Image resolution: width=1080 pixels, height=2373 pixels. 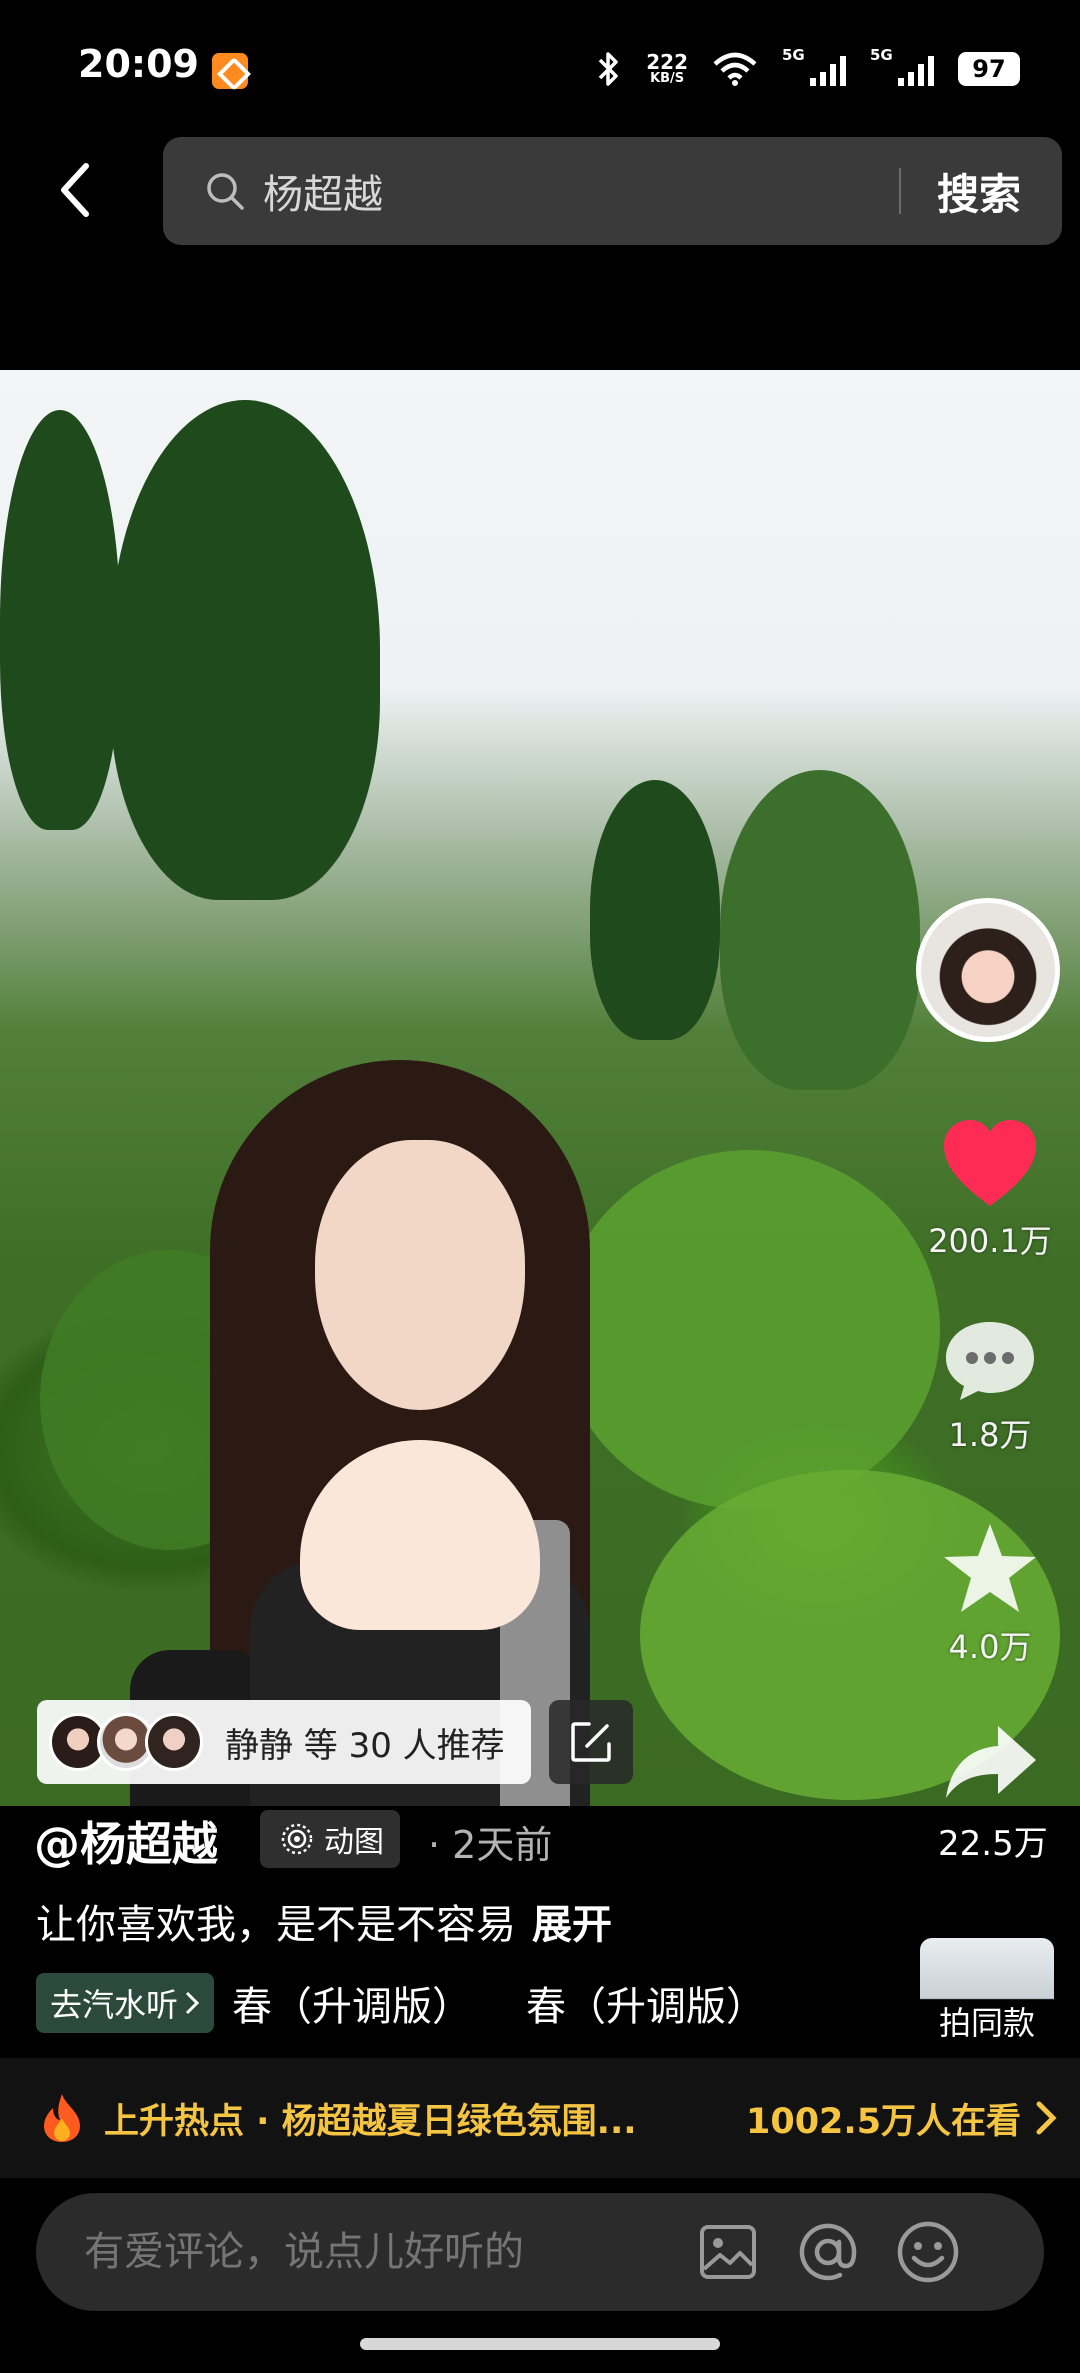 I want to click on search-box: 搜索, so click(x=612, y=191).